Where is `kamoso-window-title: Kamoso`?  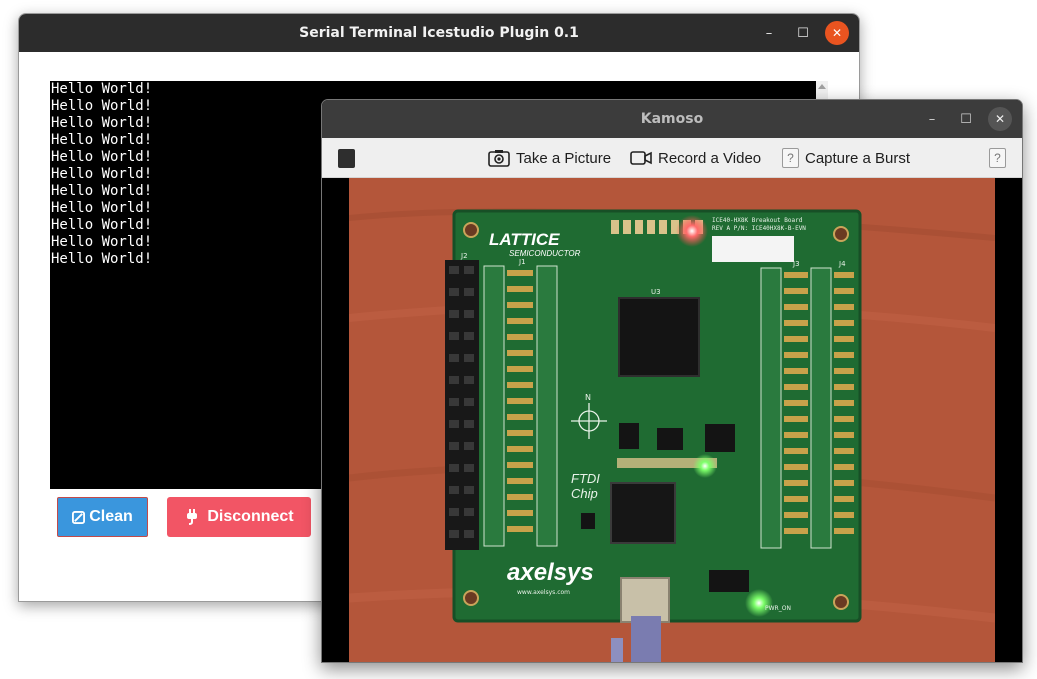 kamoso-window-title: Kamoso is located at coordinates (672, 119).